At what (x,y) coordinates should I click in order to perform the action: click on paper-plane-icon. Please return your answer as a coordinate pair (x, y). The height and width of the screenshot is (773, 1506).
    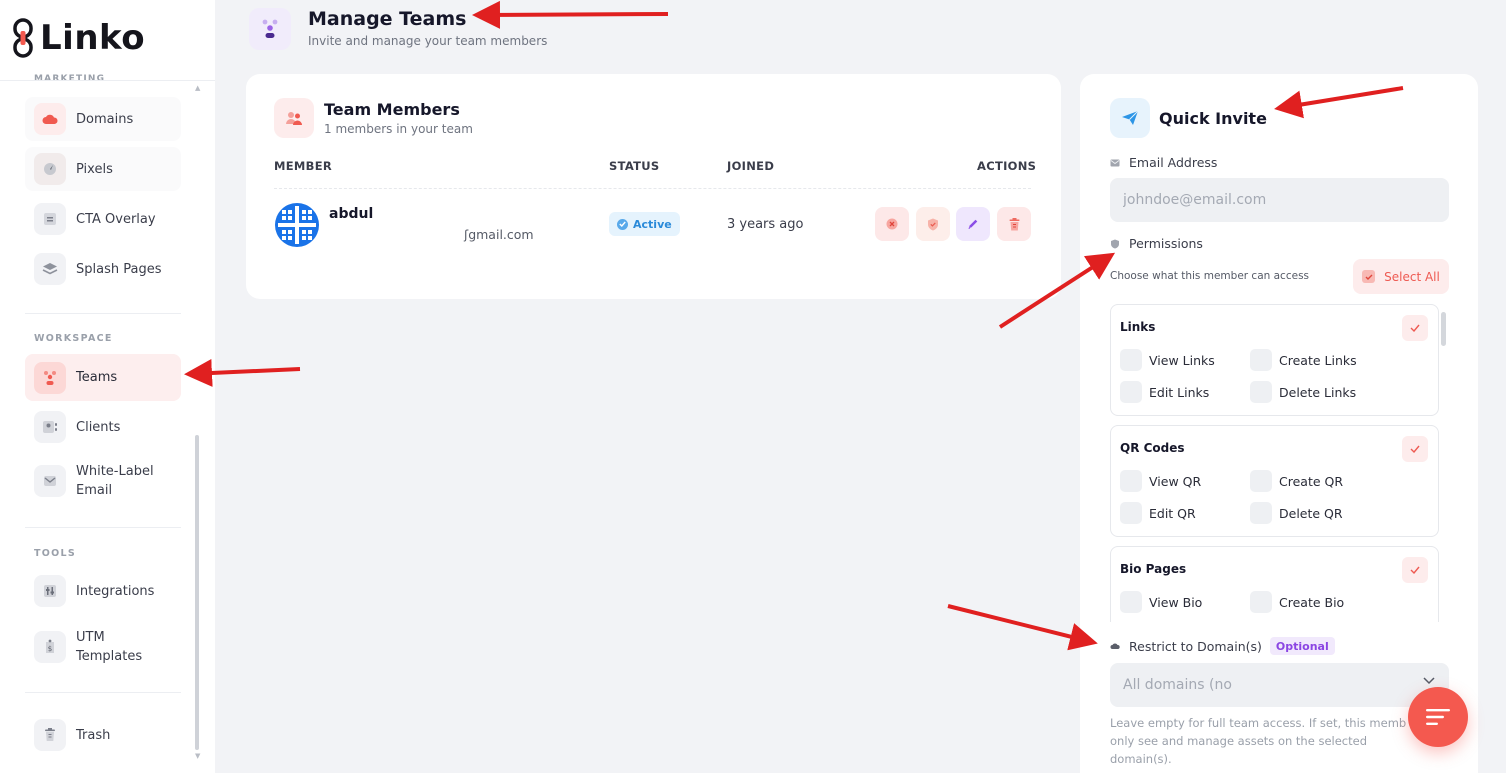
    Looking at the image, I should click on (1130, 118).